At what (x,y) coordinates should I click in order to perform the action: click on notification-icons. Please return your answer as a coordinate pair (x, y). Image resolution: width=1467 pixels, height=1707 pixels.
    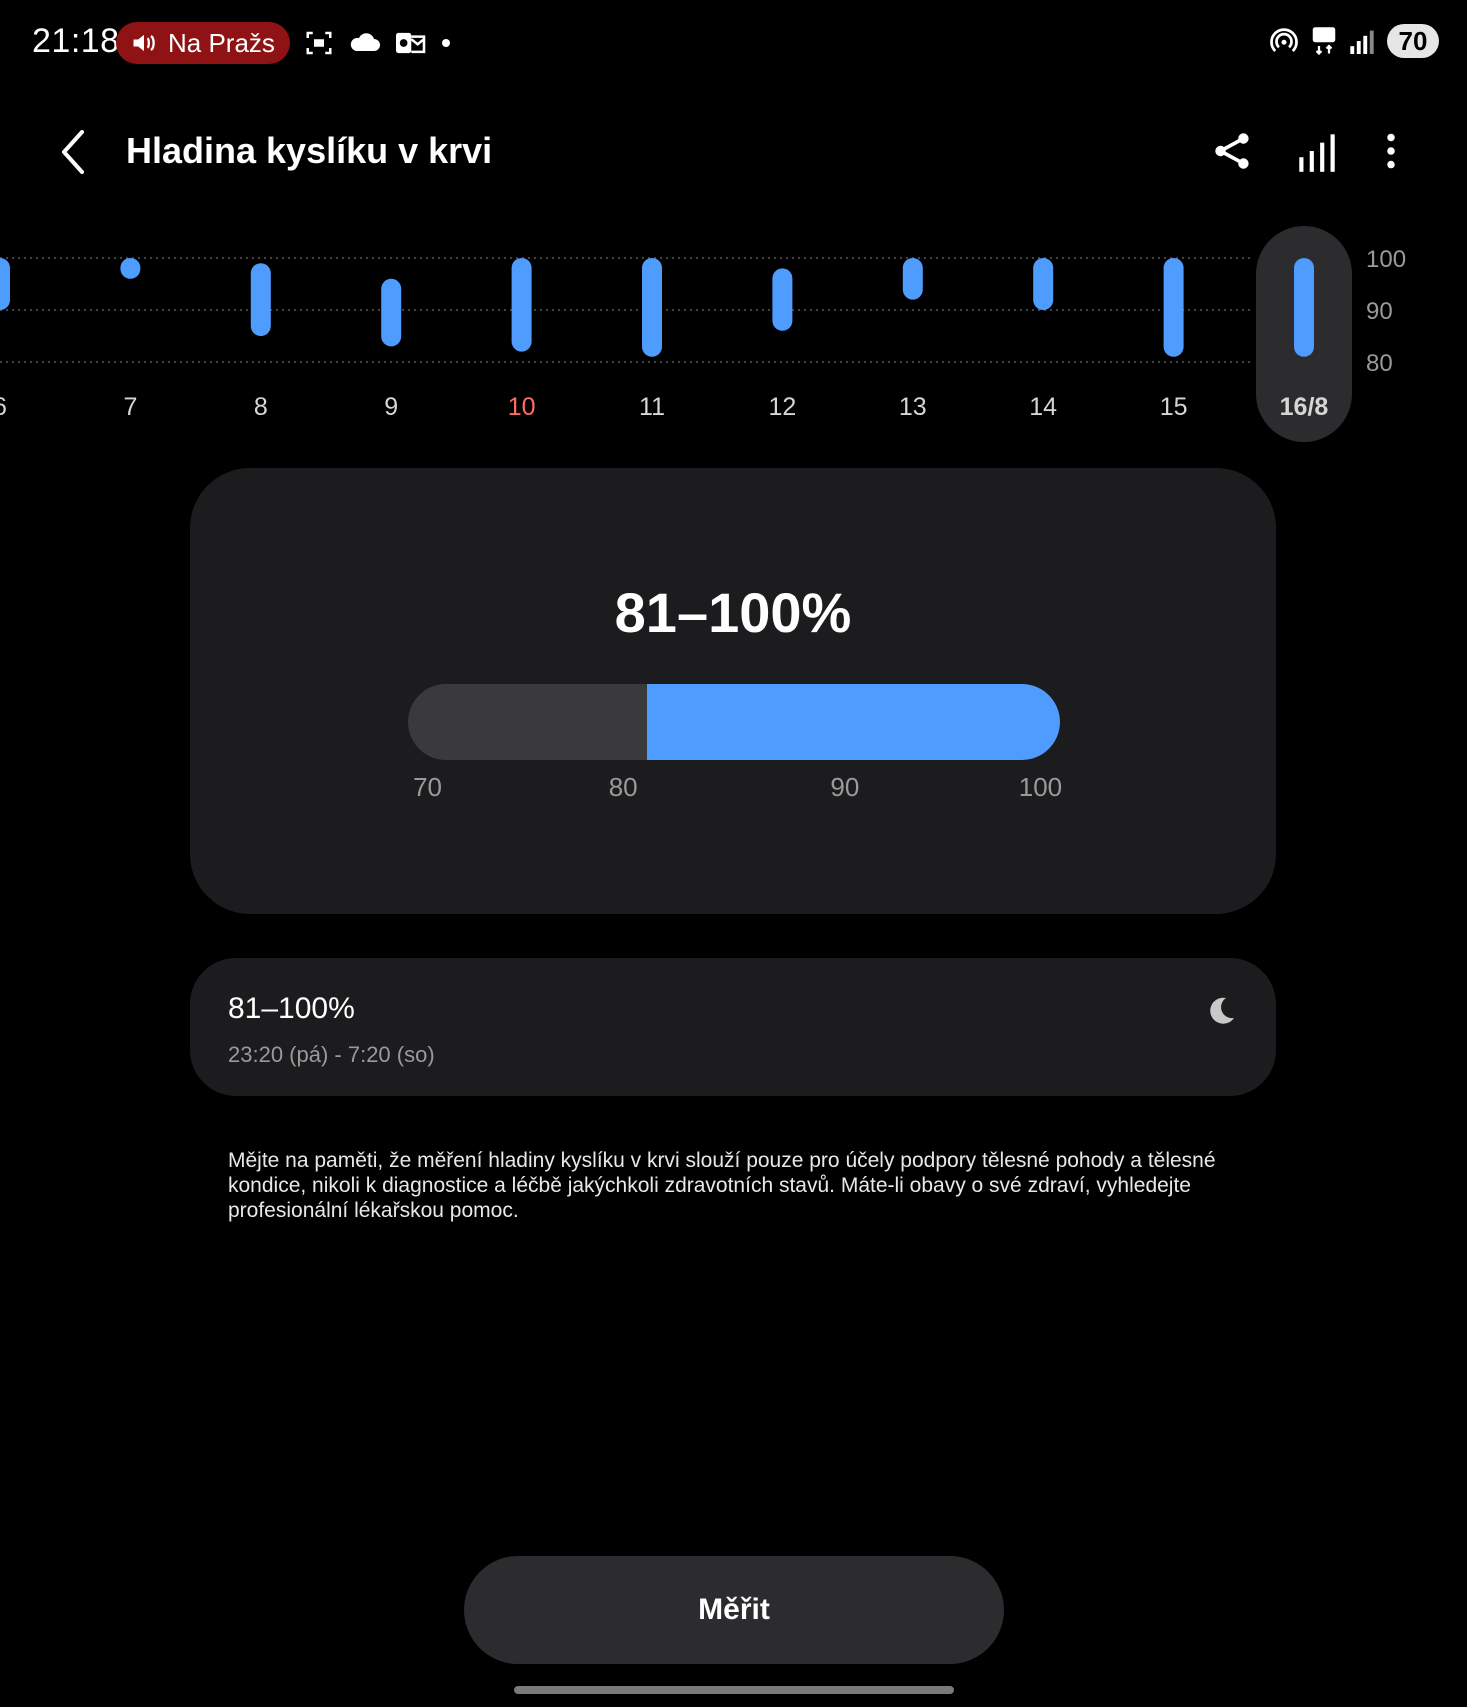
    Looking at the image, I should click on (378, 43).